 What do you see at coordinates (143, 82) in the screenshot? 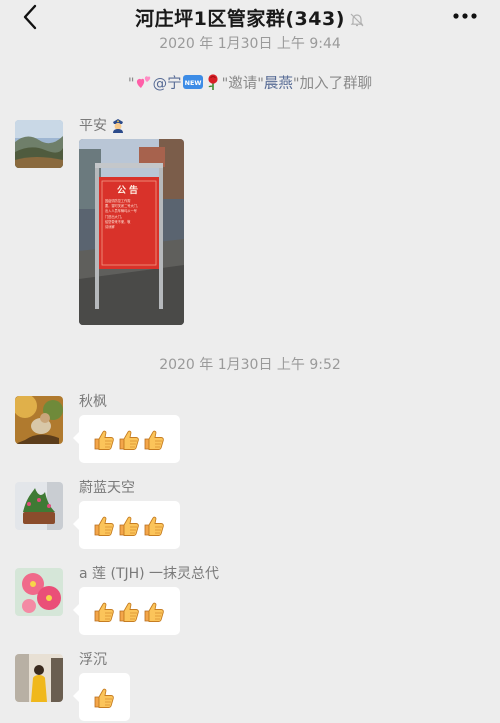
I see `two-hearts-emoji` at bounding box center [143, 82].